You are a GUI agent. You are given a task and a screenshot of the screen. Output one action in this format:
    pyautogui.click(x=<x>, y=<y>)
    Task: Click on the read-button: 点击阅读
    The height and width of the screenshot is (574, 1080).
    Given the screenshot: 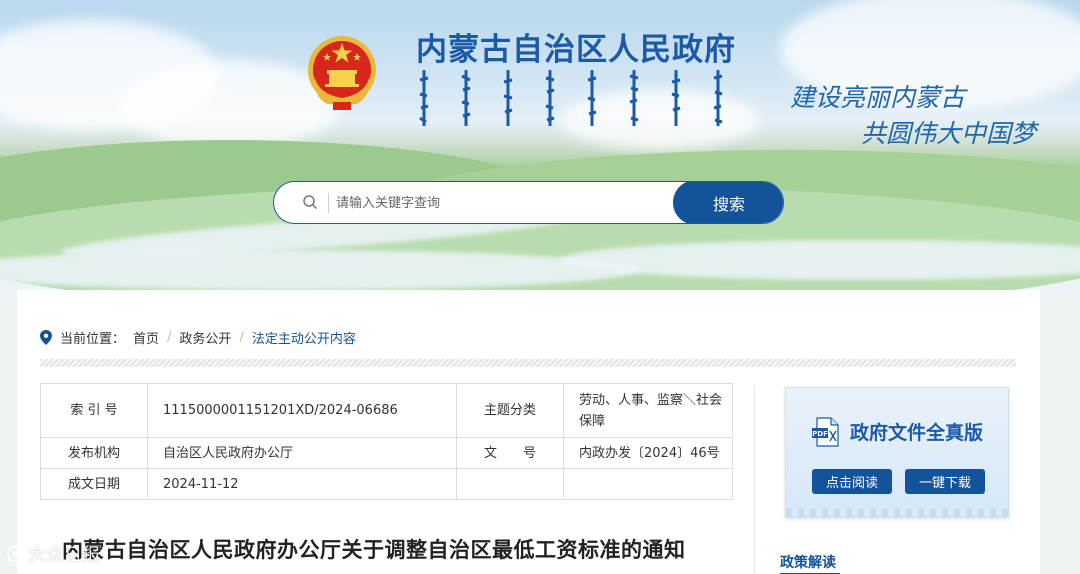 What is the action you would take?
    pyautogui.click(x=852, y=481)
    